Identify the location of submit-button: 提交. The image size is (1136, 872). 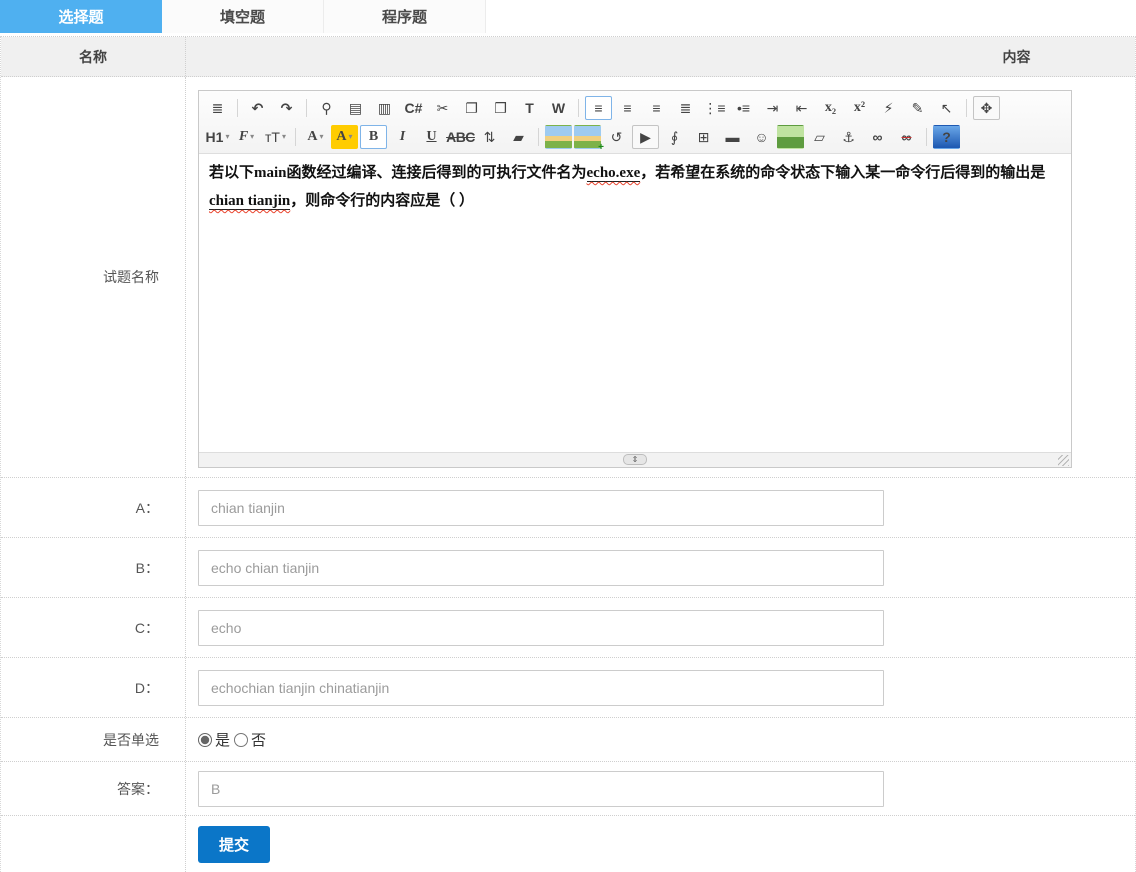
(234, 844).